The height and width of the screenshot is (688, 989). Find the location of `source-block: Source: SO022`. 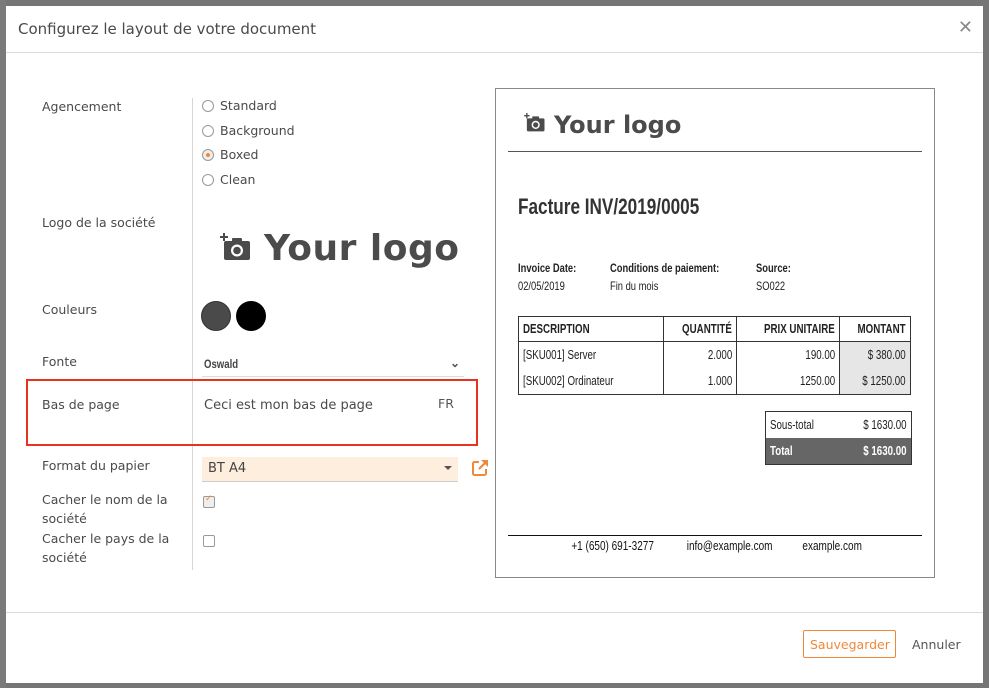

source-block: Source: SO022 is located at coordinates (773, 277).